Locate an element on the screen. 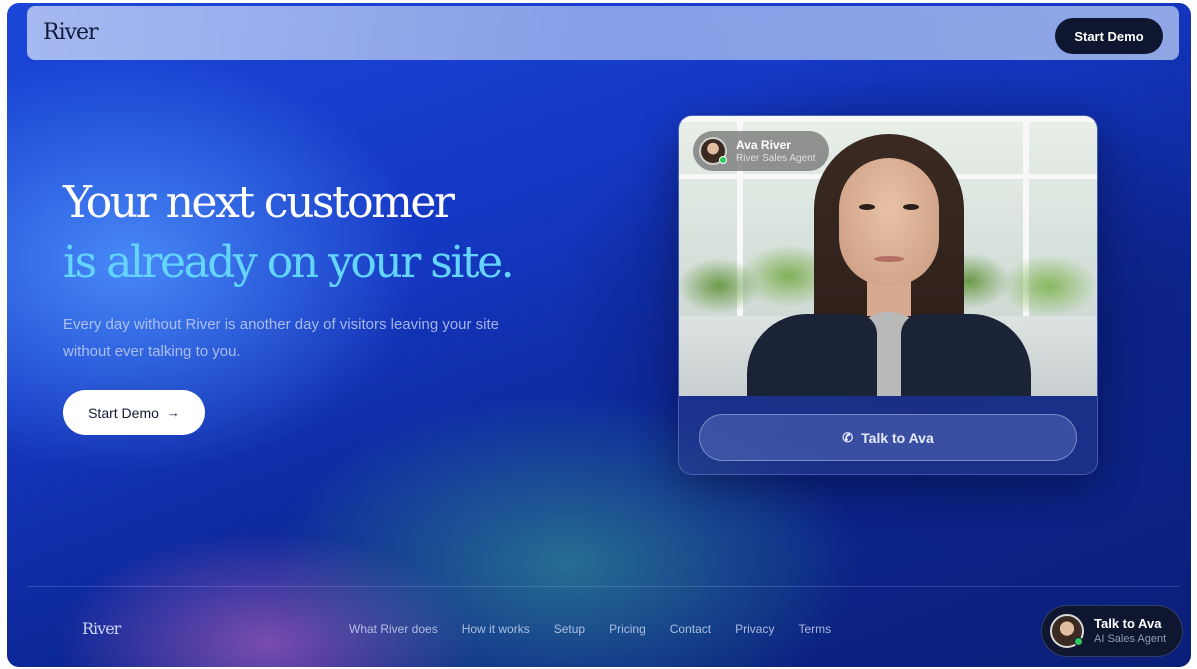  footer-divider is located at coordinates (603, 586).